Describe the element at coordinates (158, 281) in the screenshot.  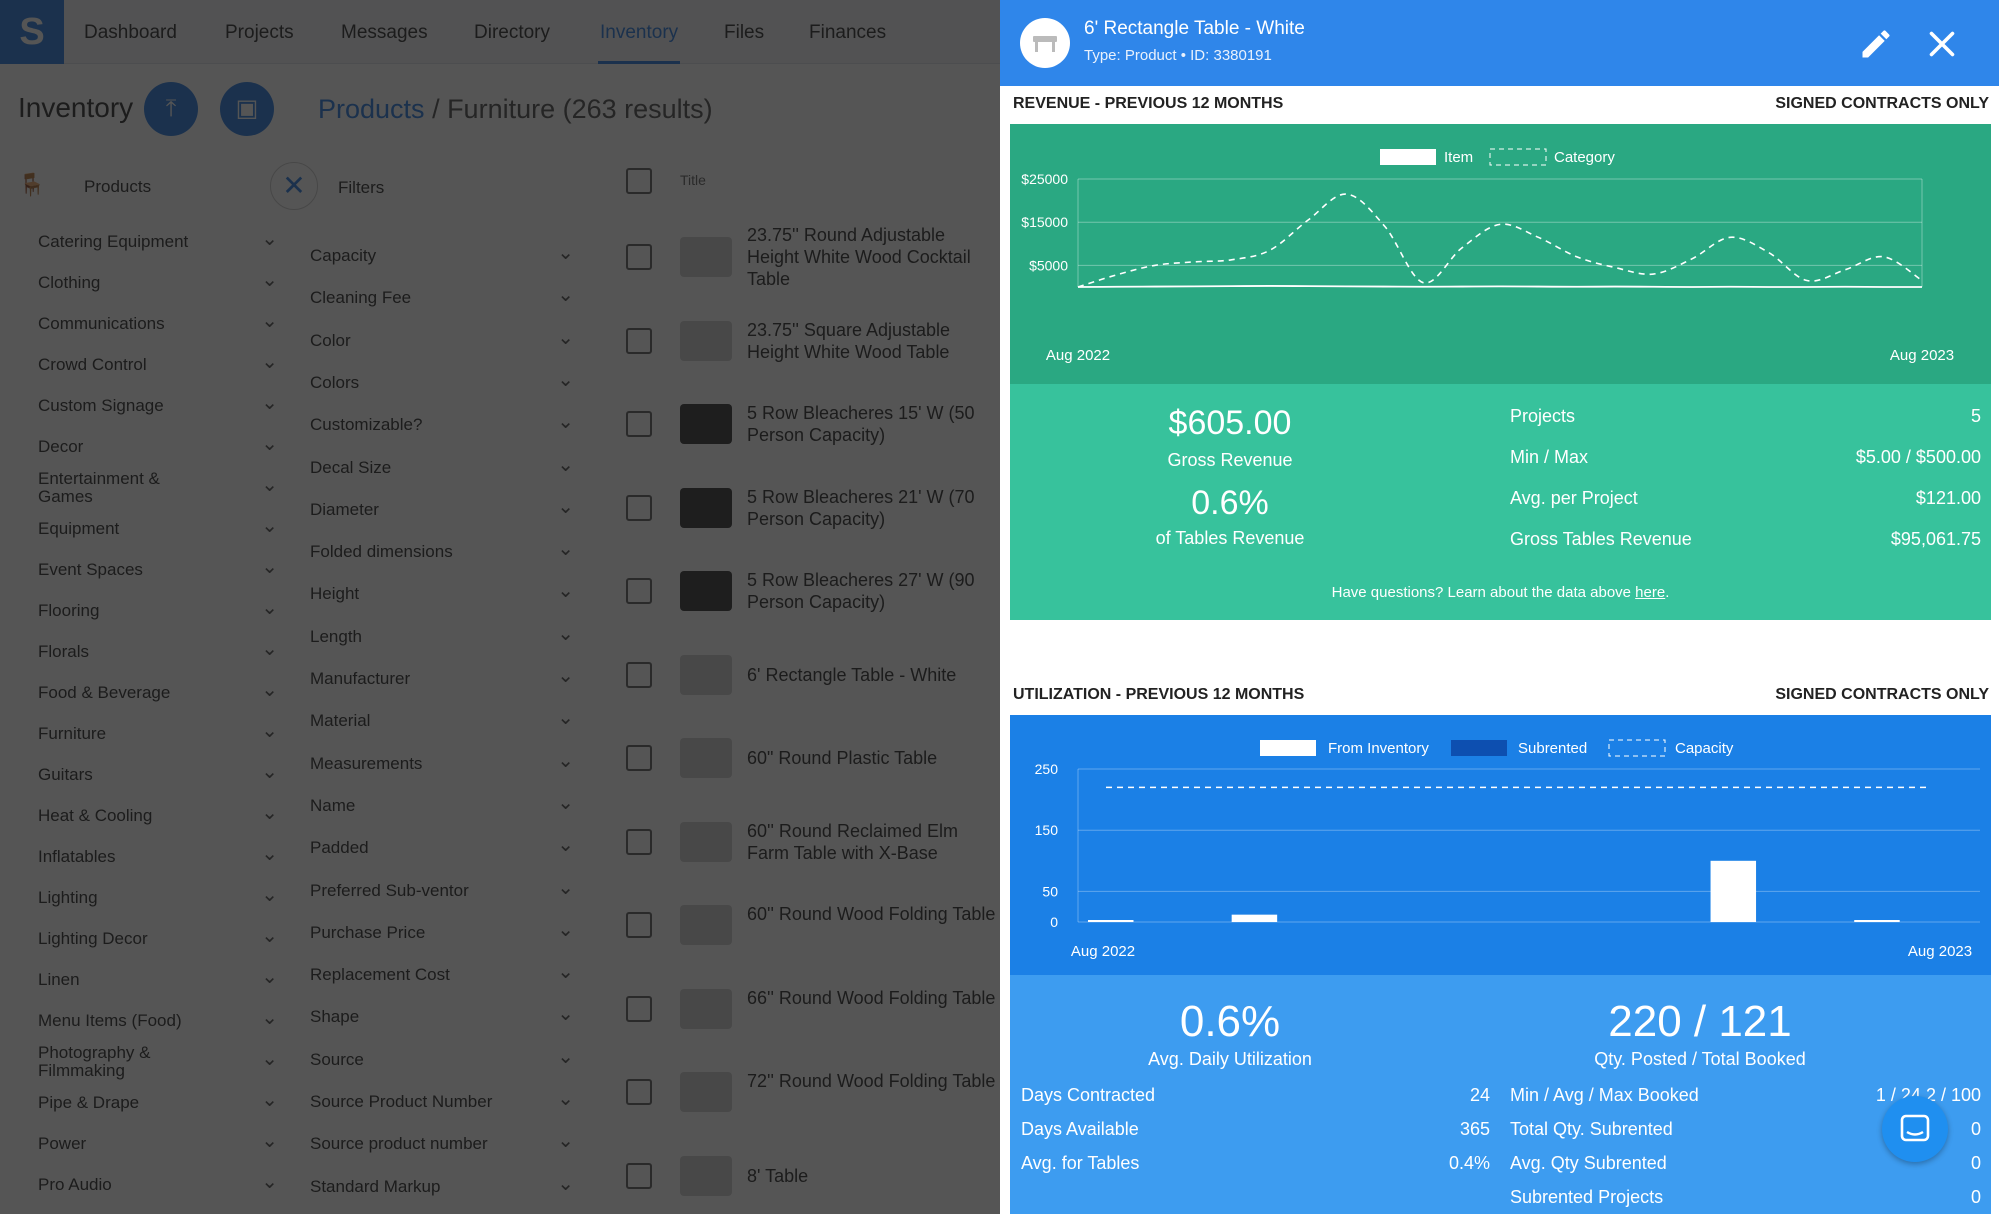
I see `category-item: Clothing ⌄` at that location.